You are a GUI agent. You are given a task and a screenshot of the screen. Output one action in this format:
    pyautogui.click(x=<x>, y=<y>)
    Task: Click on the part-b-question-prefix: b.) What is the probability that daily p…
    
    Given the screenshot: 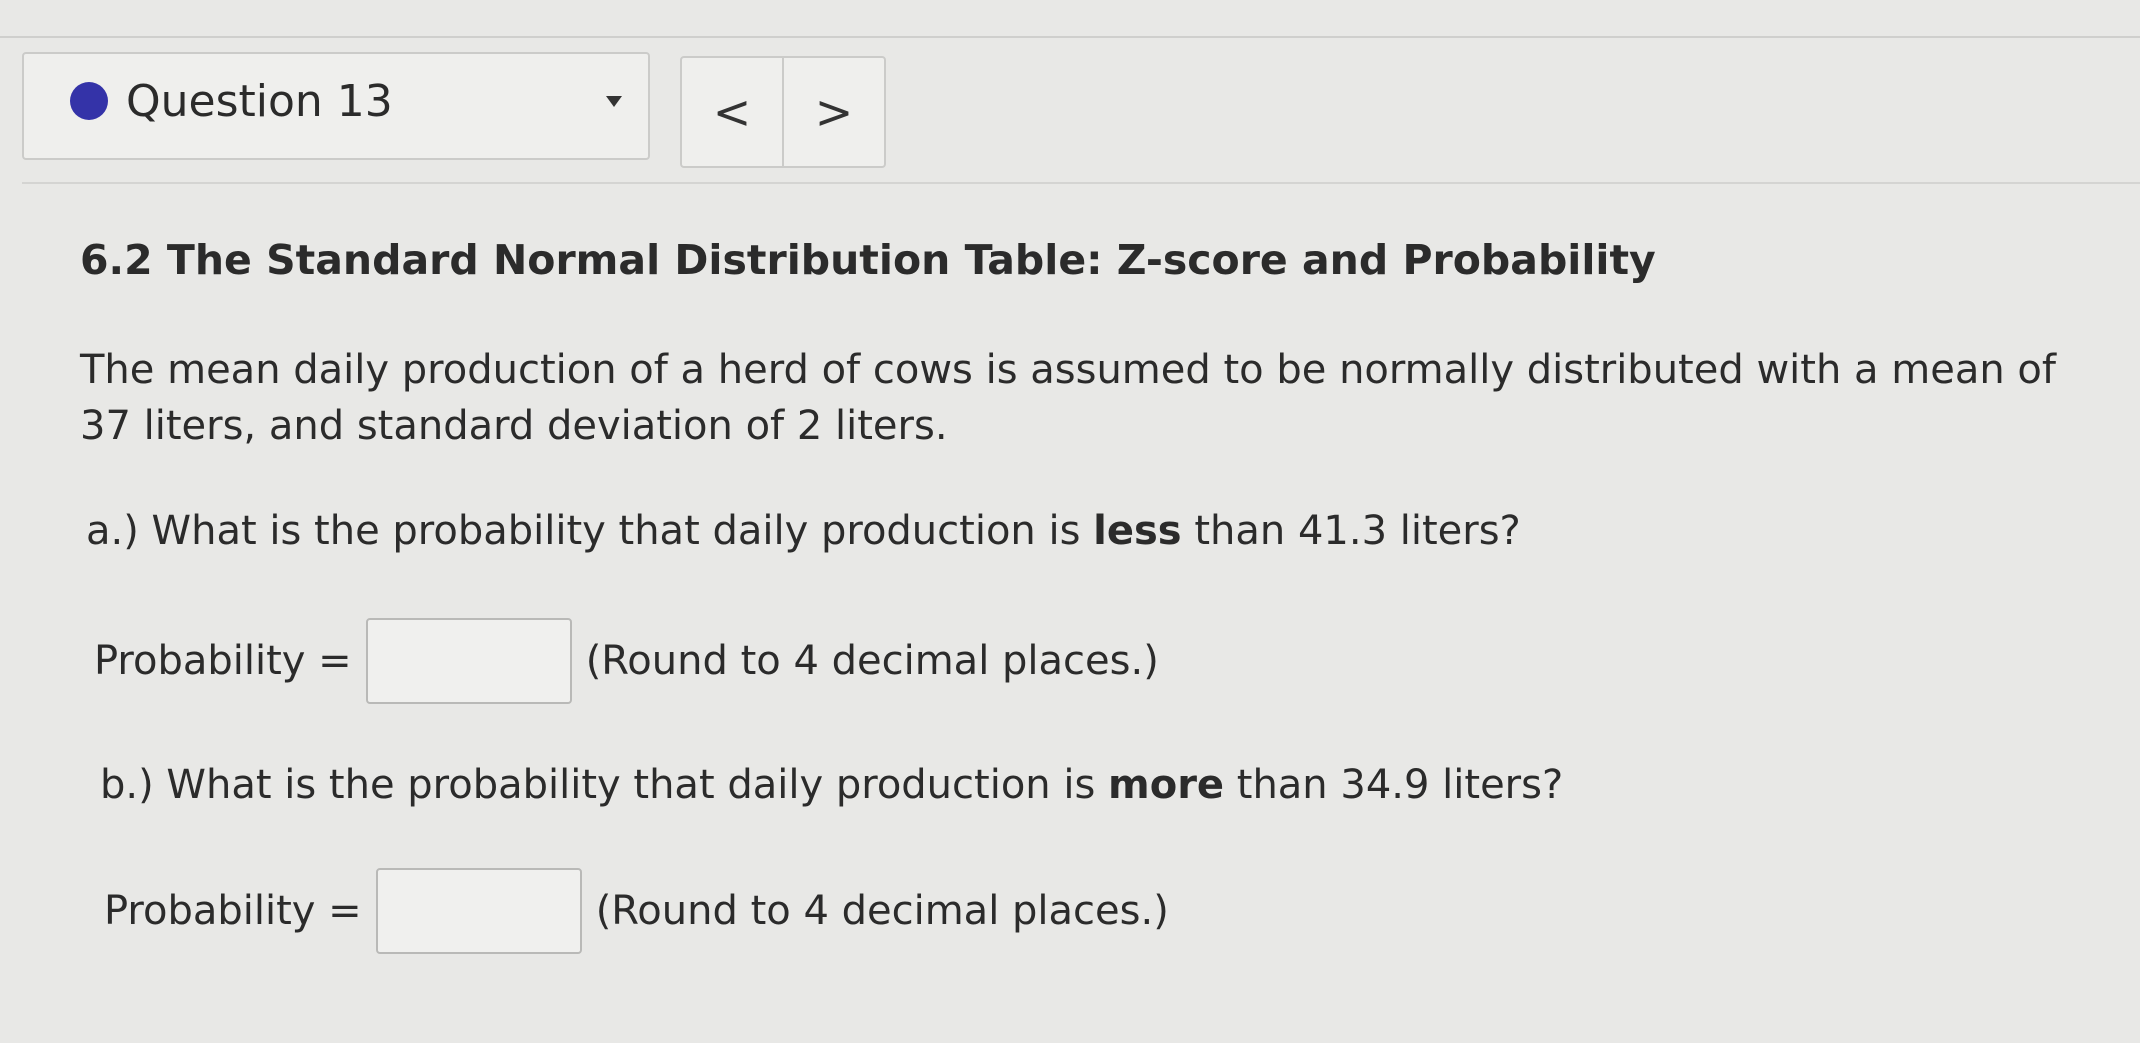 What is the action you would take?
    pyautogui.click(x=604, y=785)
    